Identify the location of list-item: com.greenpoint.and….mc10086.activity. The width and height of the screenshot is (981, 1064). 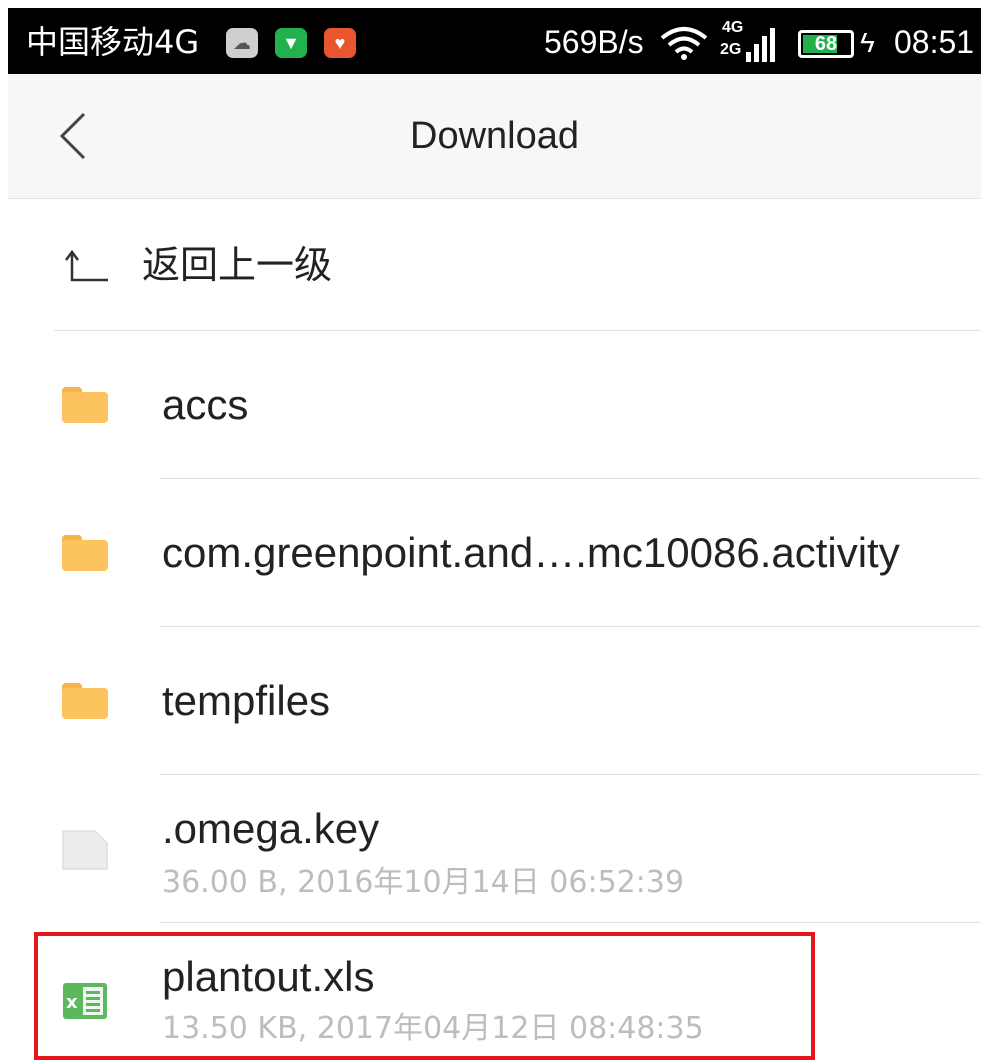
(494, 553).